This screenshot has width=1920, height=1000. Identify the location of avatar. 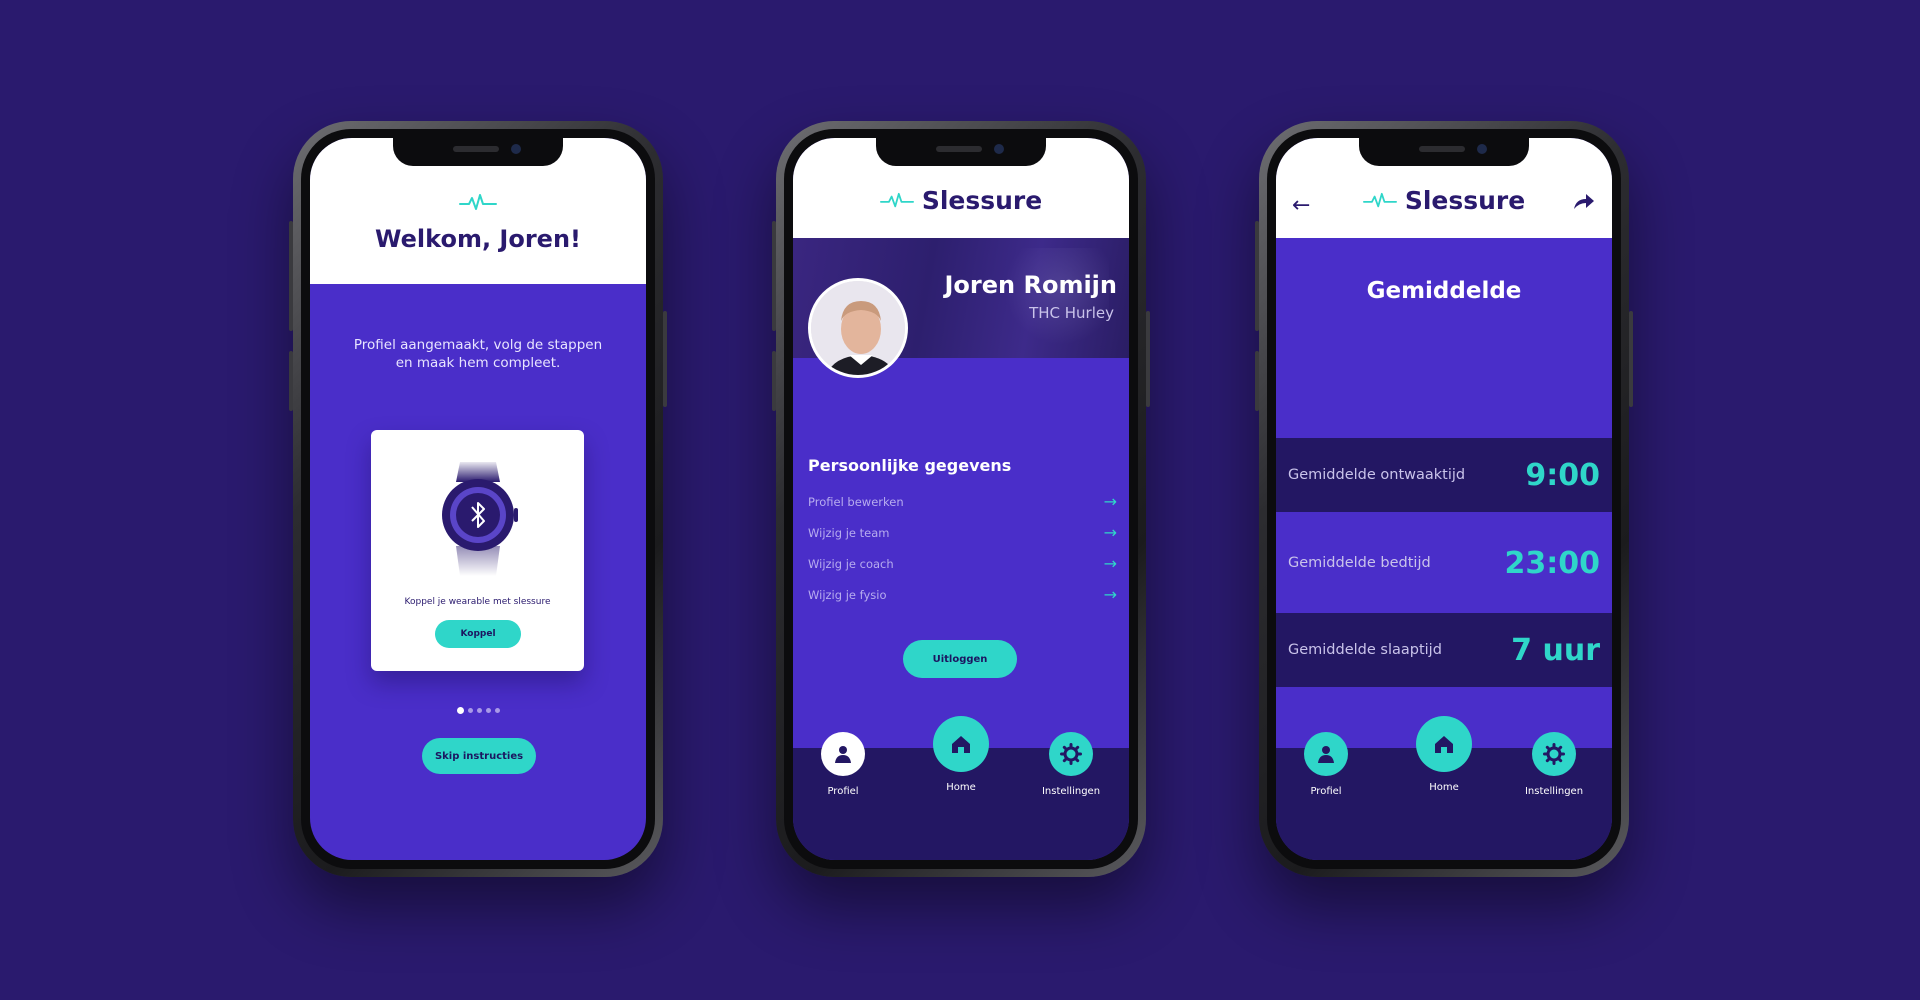
(858, 328).